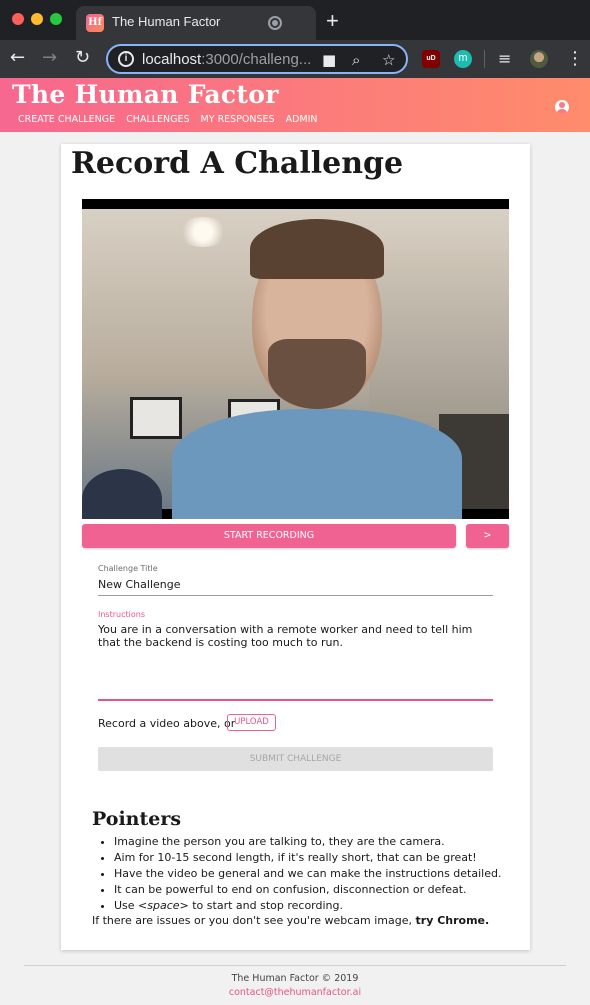 The image size is (590, 1005). I want to click on nav-my-responses: My Responses, so click(238, 119).